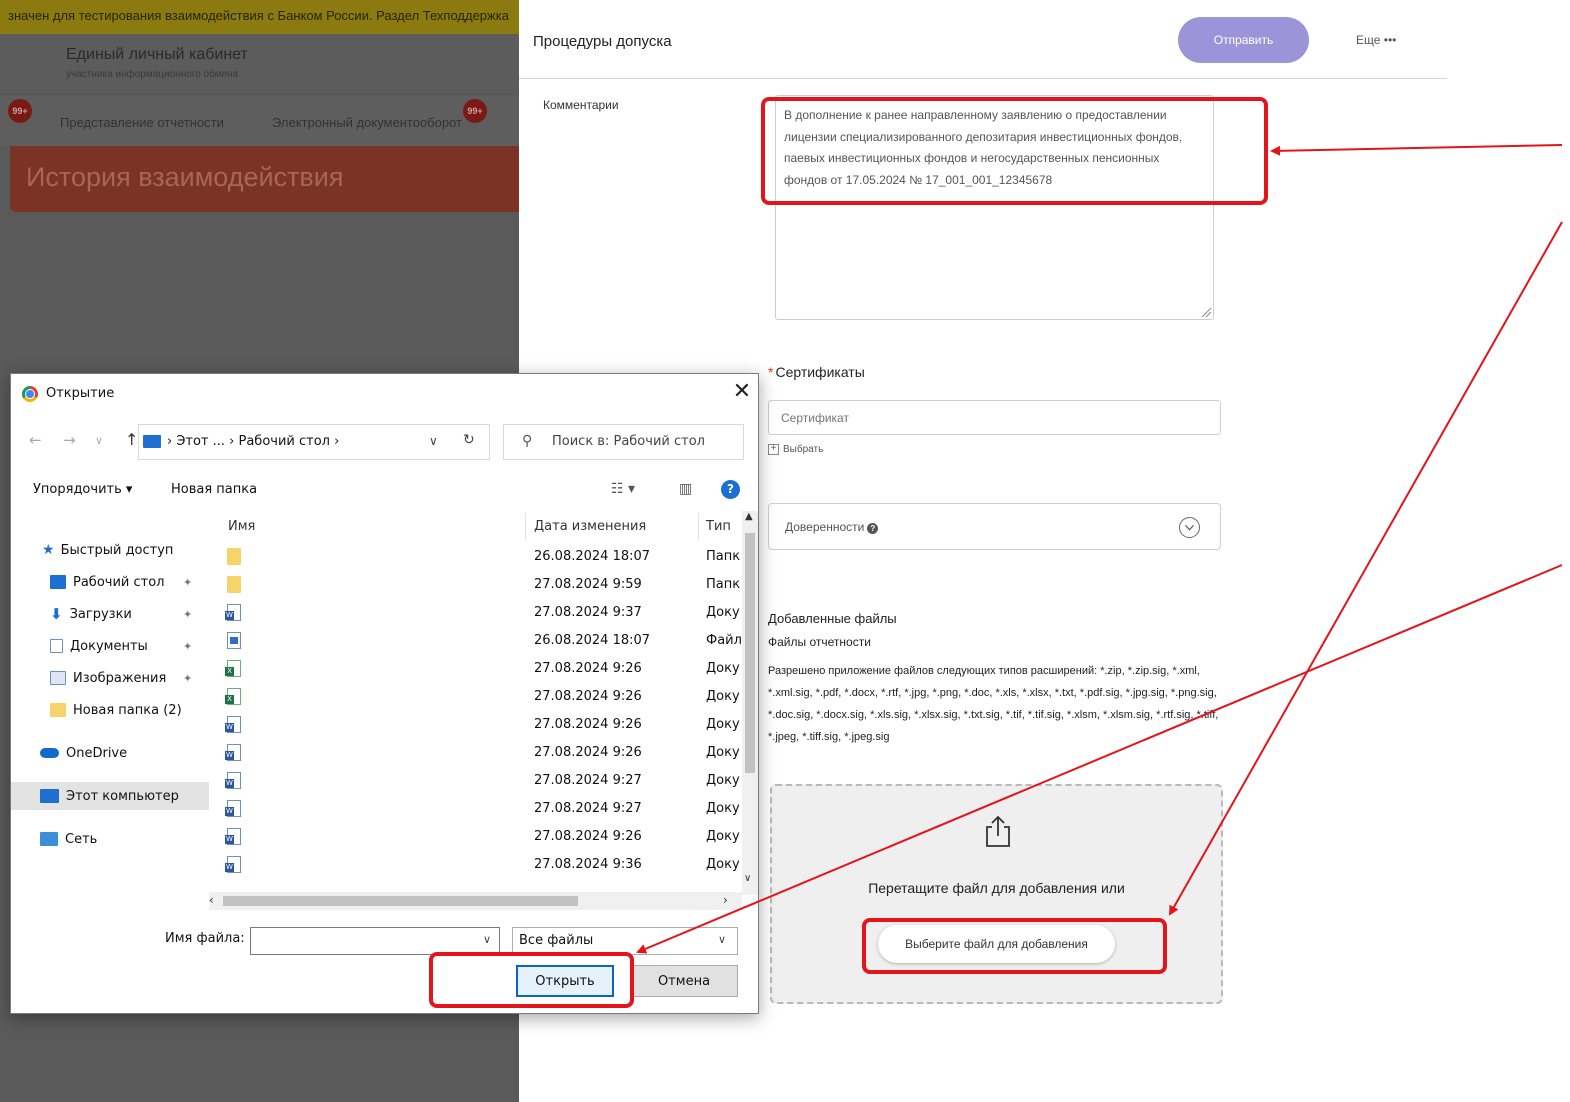 The height and width of the screenshot is (1102, 1570). Describe the element at coordinates (476, 557) in the screenshot. I see `file-row: 26.08.2024 18:07 Папк` at that location.